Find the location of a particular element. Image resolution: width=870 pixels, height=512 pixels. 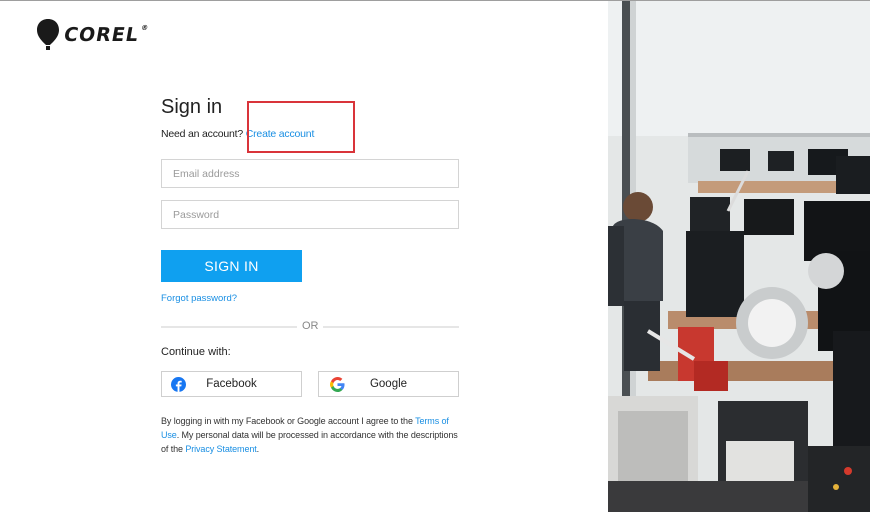

corel-logo: COREL® is located at coordinates (93, 35).